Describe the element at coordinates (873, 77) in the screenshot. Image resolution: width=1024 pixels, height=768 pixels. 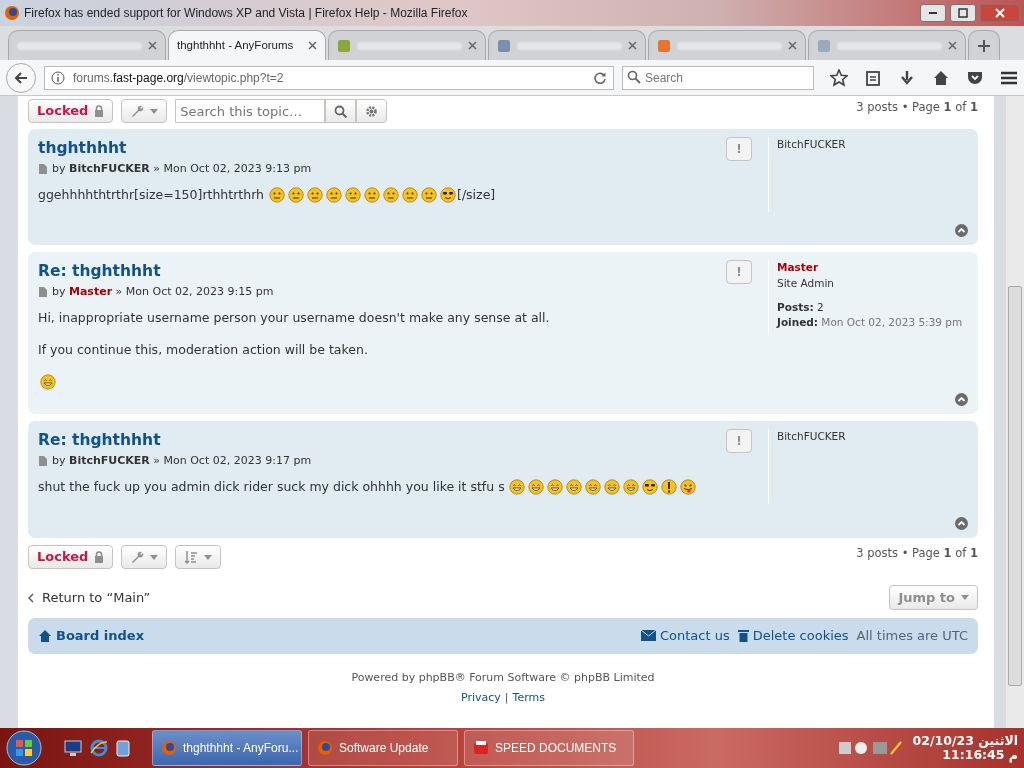
I see `clipboard-icon` at that location.